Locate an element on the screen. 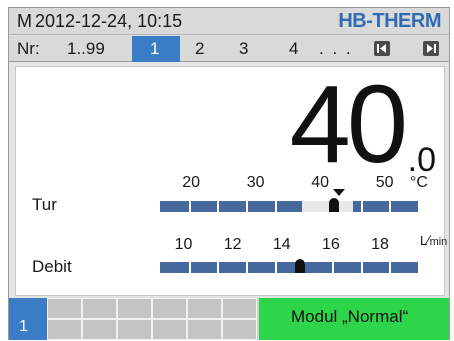  header-bar: M 2012-12-24, 10:15 HB-THERM is located at coordinates (229, 21).